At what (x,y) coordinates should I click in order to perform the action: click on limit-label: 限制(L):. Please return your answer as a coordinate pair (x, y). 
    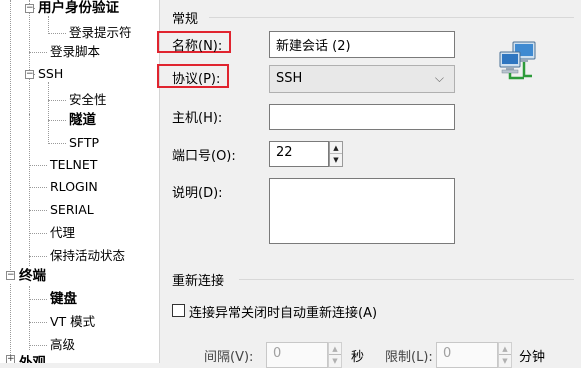
    Looking at the image, I should click on (409, 357).